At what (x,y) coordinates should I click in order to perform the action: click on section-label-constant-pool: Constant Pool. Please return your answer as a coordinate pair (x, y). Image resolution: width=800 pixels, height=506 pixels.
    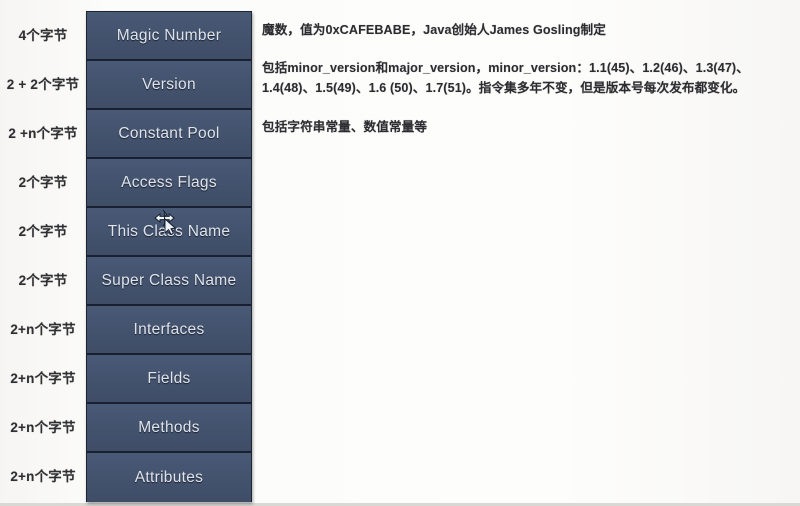
    Looking at the image, I should click on (169, 133).